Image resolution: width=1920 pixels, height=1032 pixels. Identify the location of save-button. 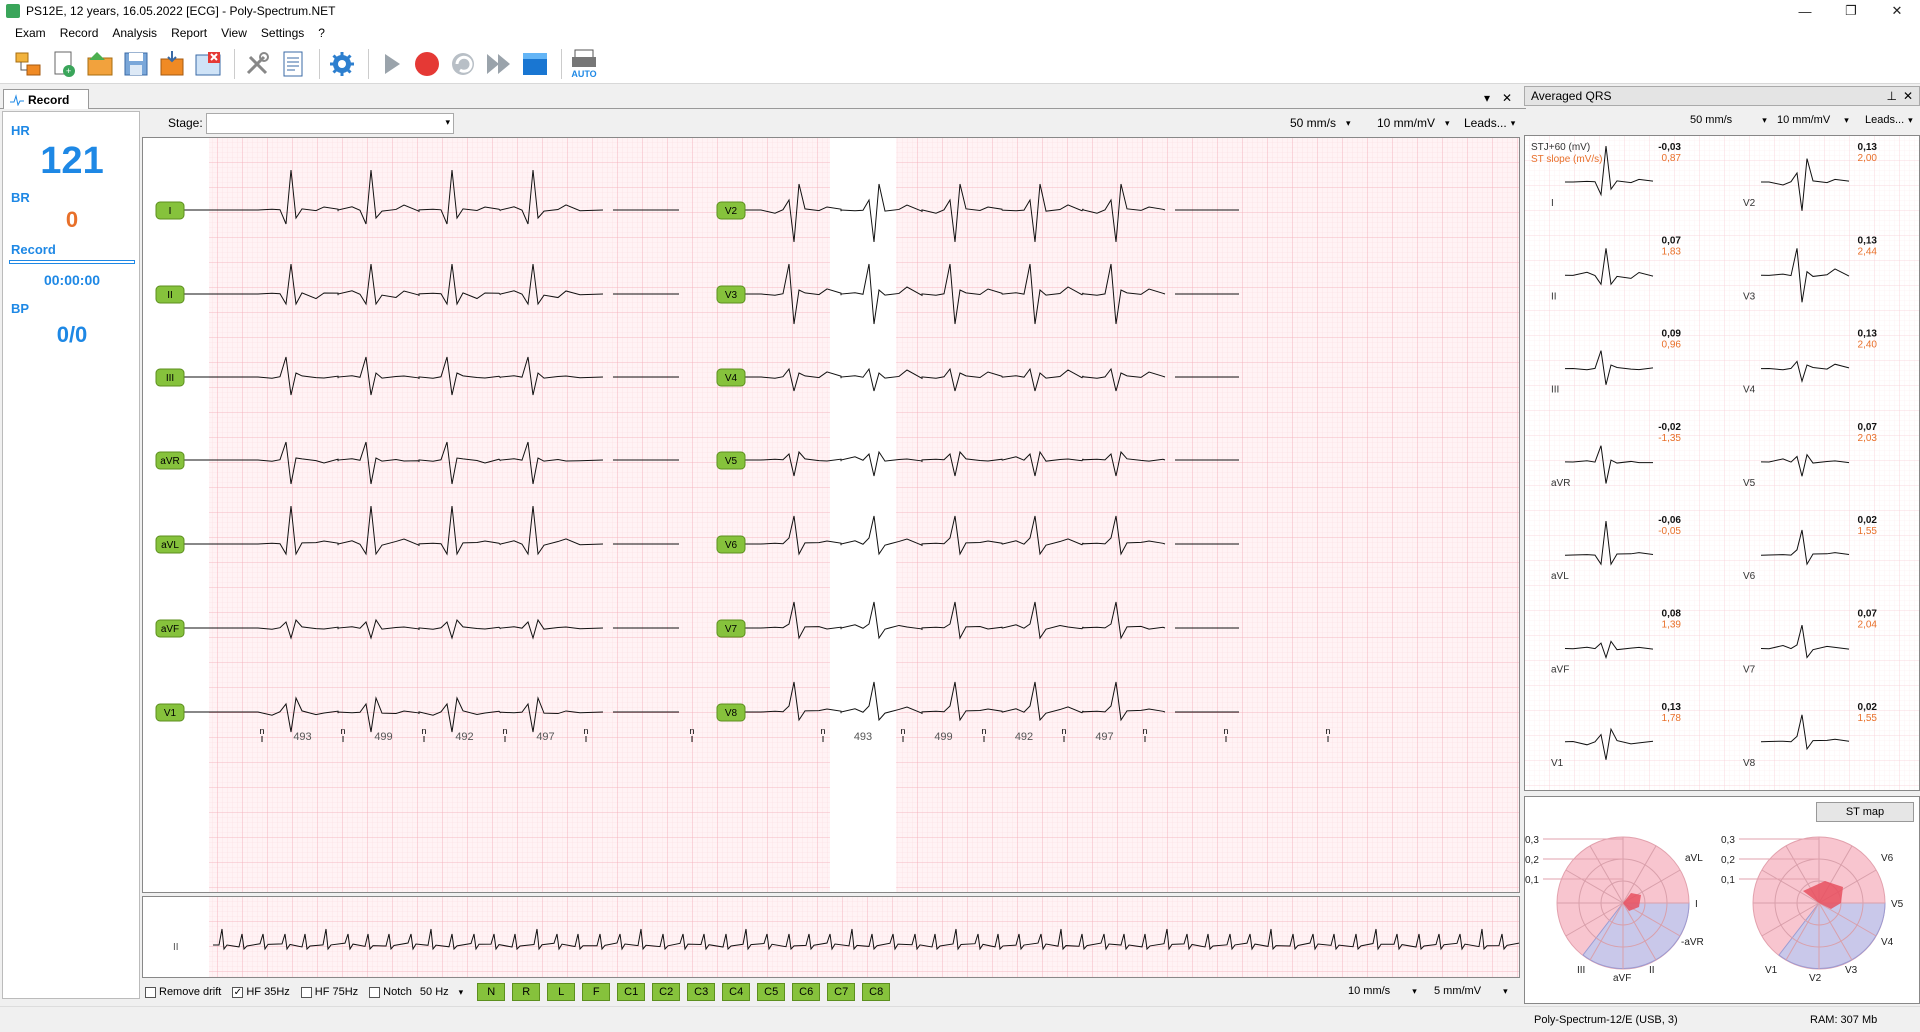
(136, 64).